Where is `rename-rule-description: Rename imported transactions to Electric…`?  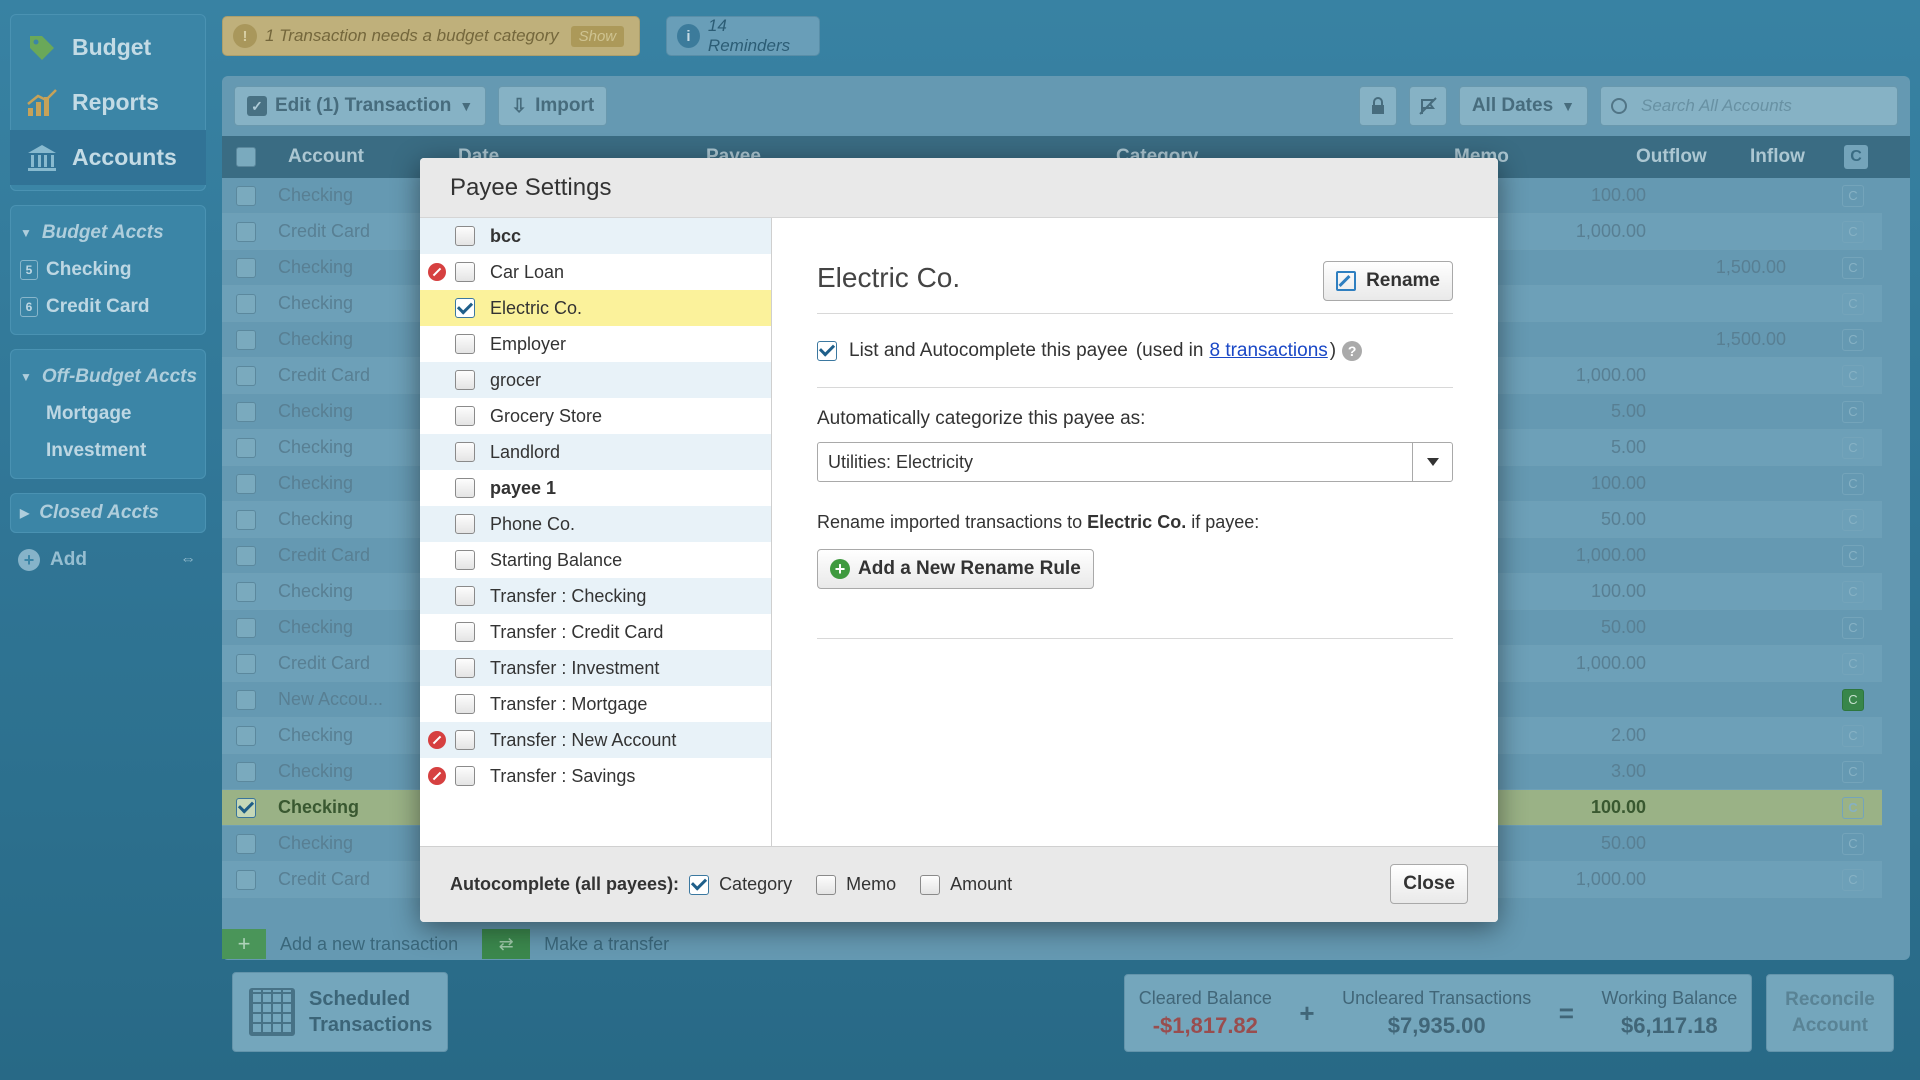
rename-rule-description: Rename imported transactions to Electric… is located at coordinates (1135, 522).